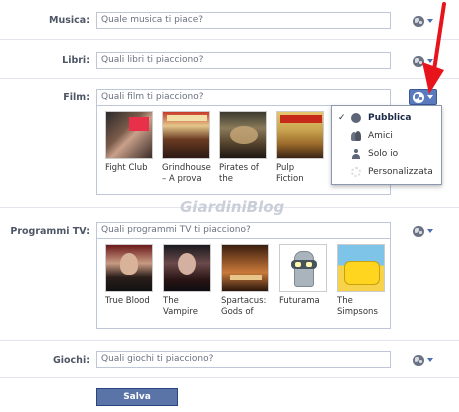 This screenshot has height=412, width=459. Describe the element at coordinates (425, 360) in the screenshot. I see `giochi-privacy-button` at that location.